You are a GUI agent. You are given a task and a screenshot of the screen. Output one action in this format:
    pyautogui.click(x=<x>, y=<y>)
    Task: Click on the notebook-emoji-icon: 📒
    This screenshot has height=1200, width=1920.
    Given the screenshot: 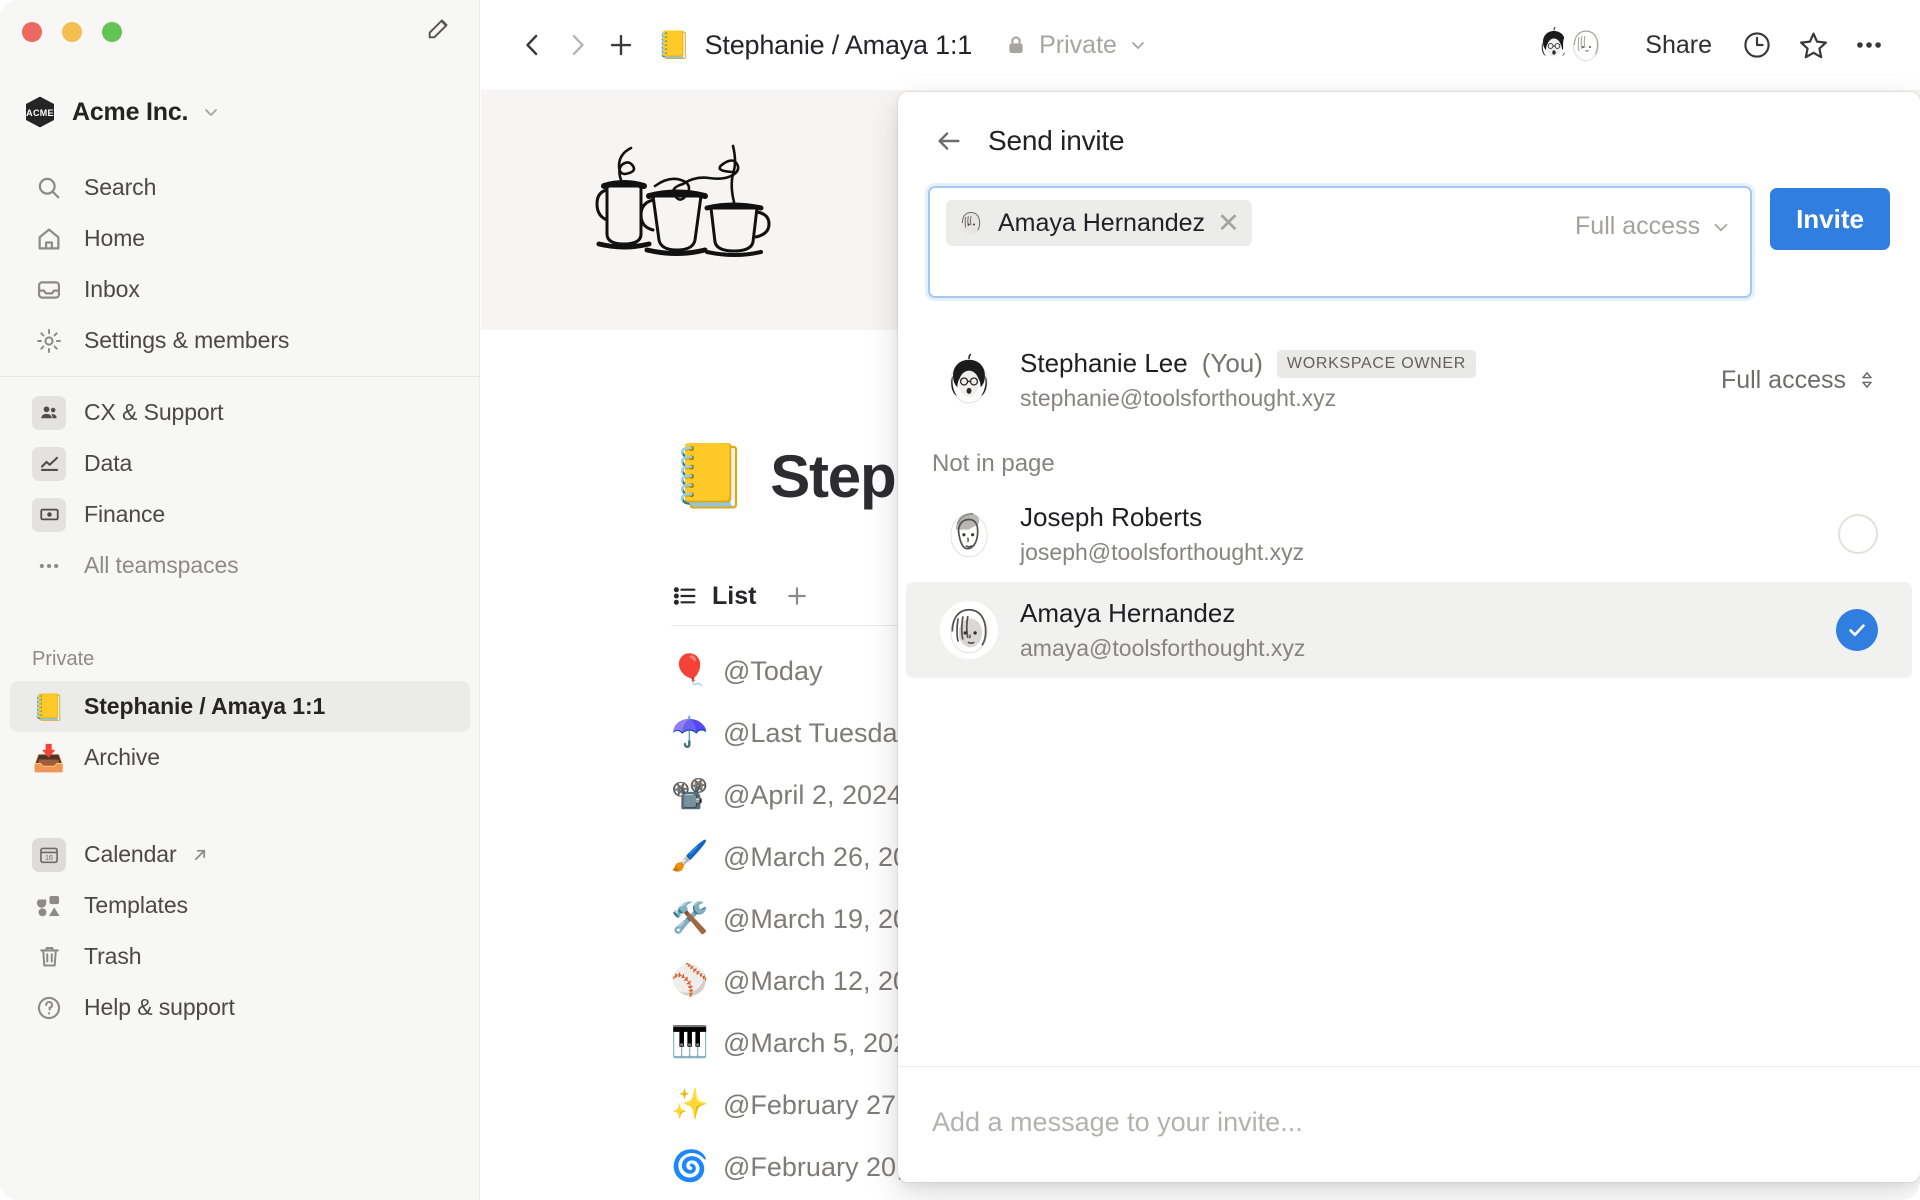 What is the action you would take?
    pyautogui.click(x=710, y=476)
    